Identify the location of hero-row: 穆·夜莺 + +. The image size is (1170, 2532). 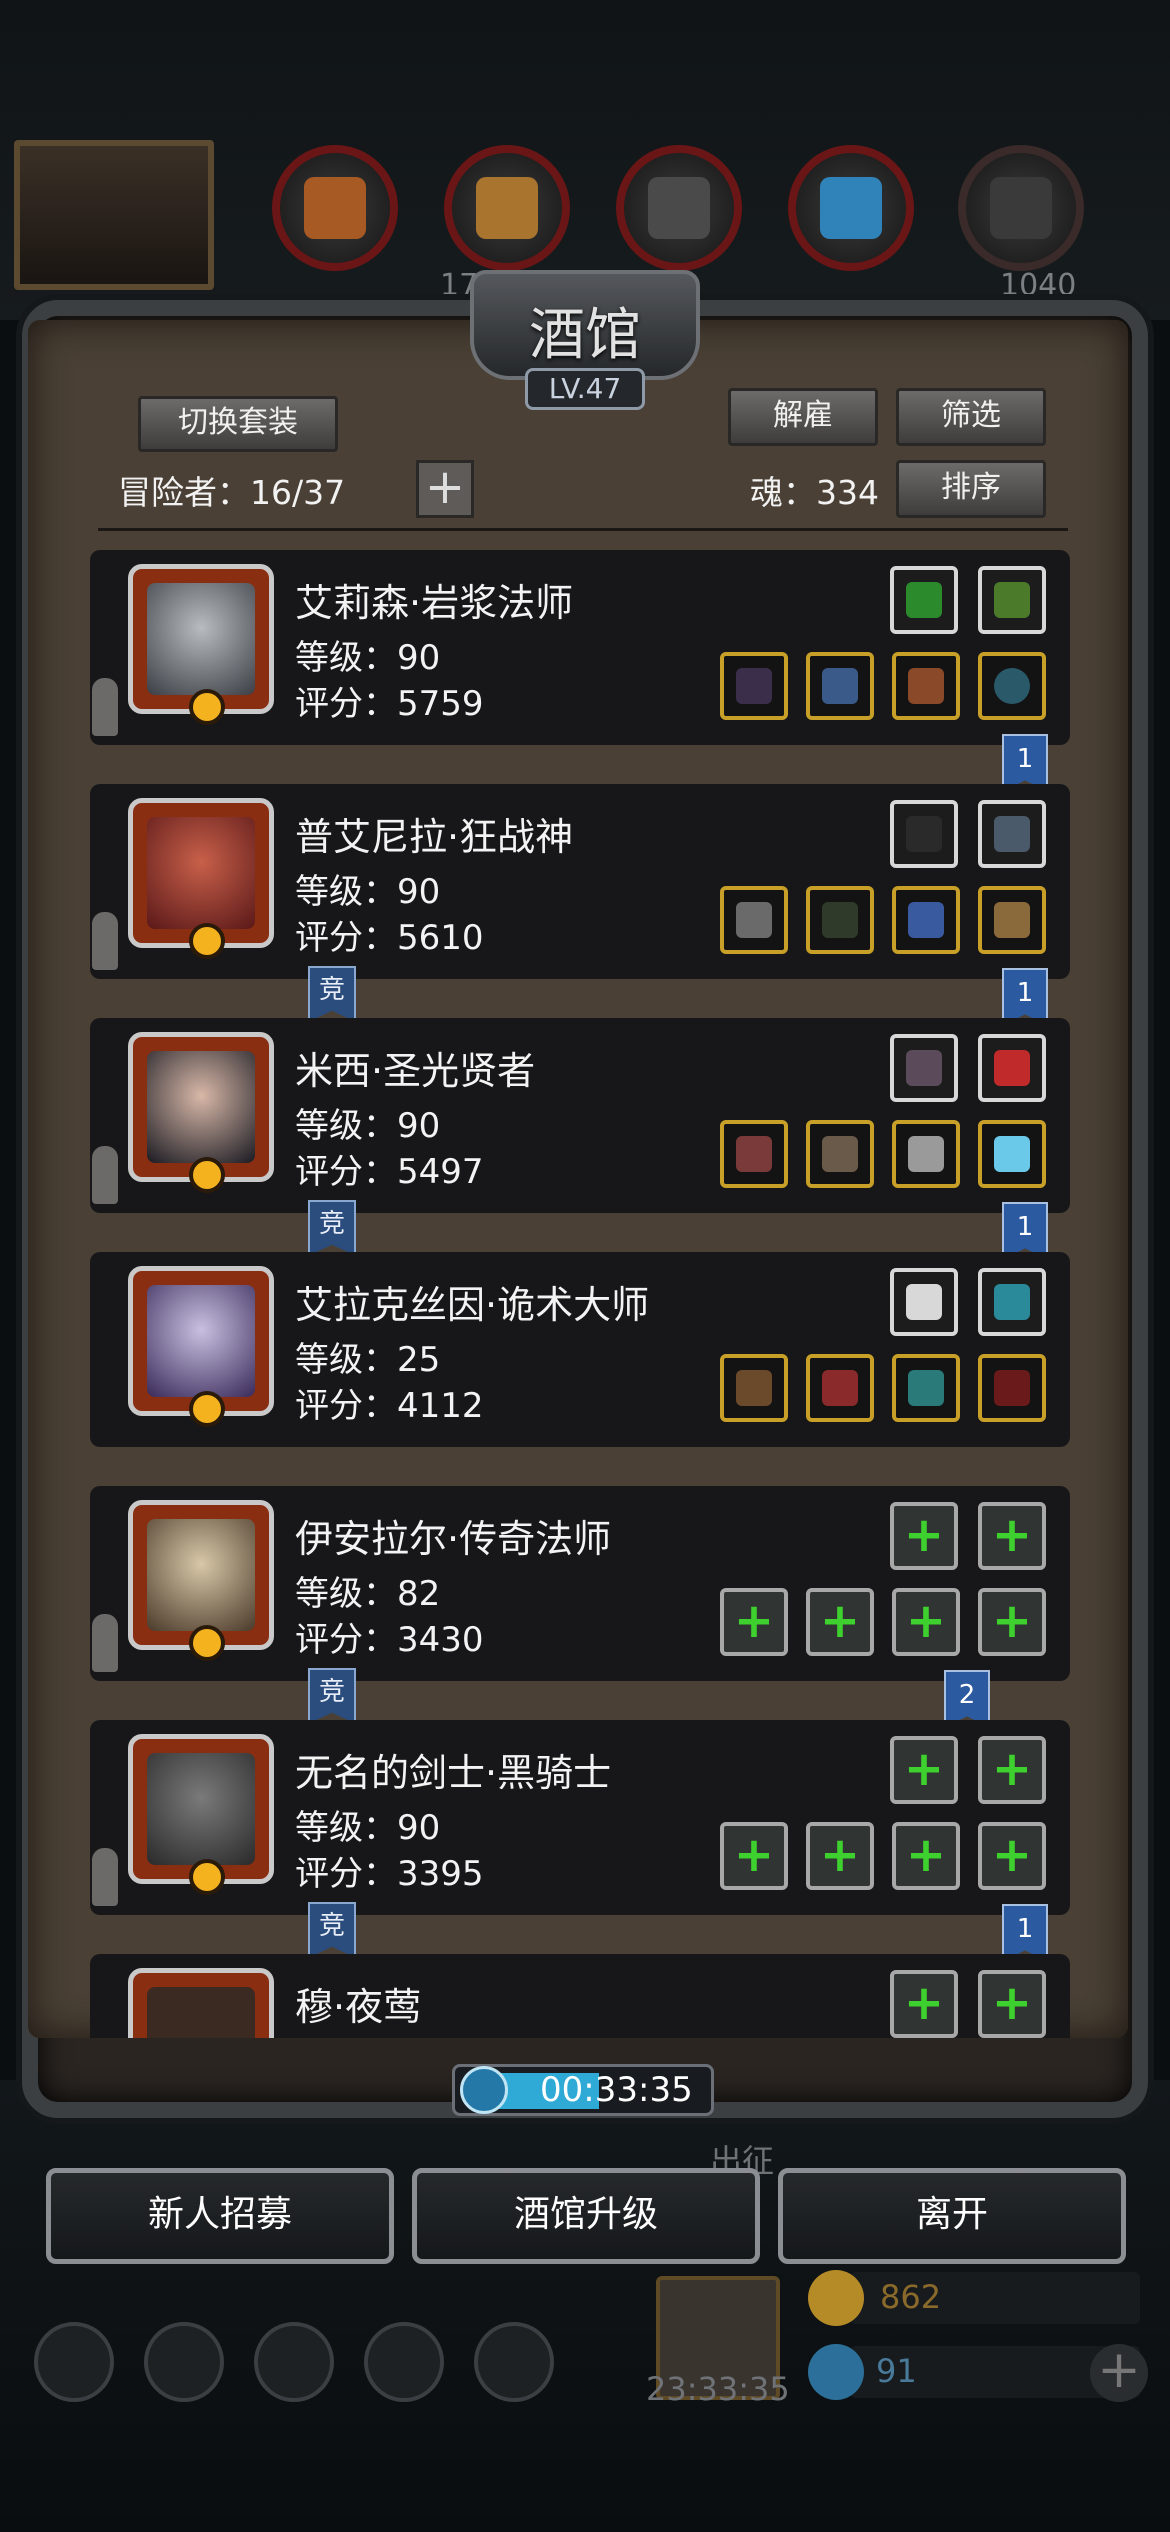
(580, 1996).